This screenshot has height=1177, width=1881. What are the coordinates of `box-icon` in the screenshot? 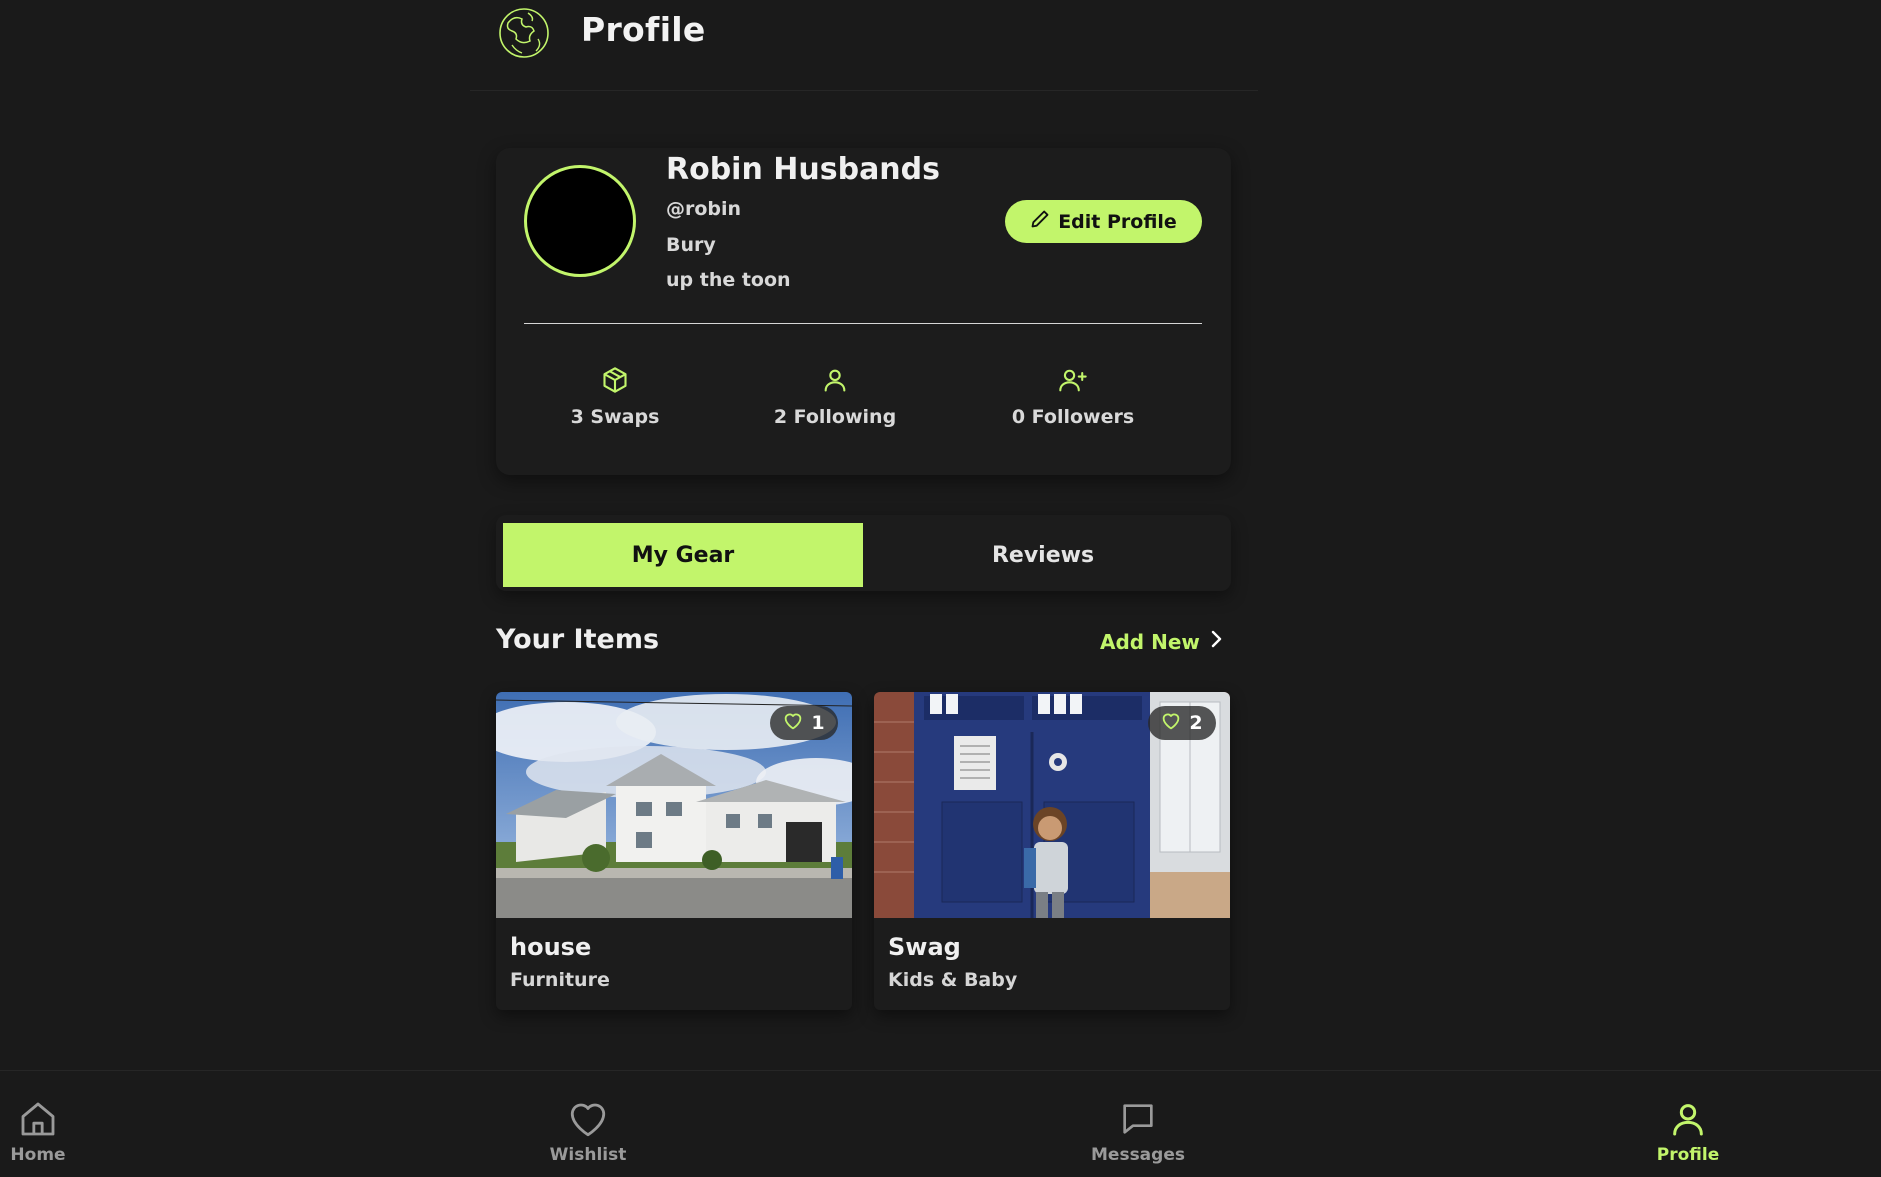 It's located at (615, 380).